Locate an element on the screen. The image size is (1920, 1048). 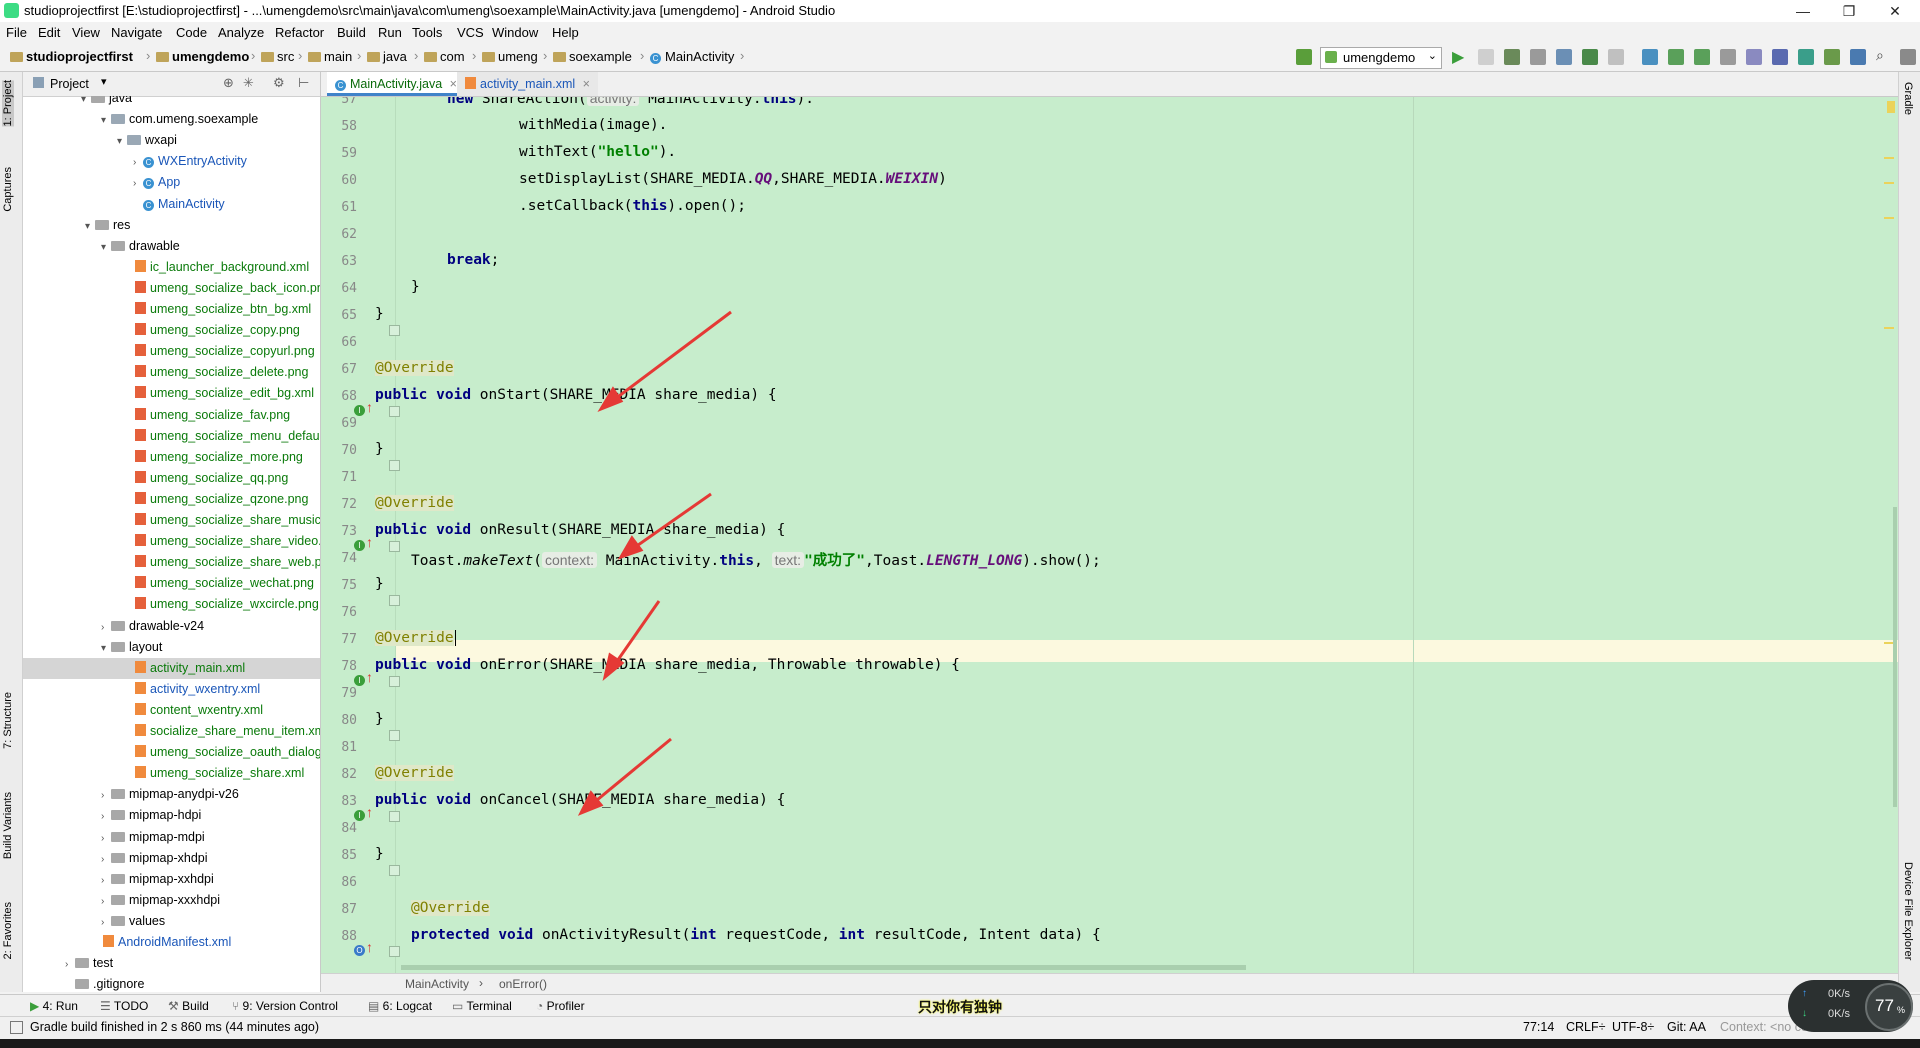
make-project-icon is located at coordinates (1304, 57).